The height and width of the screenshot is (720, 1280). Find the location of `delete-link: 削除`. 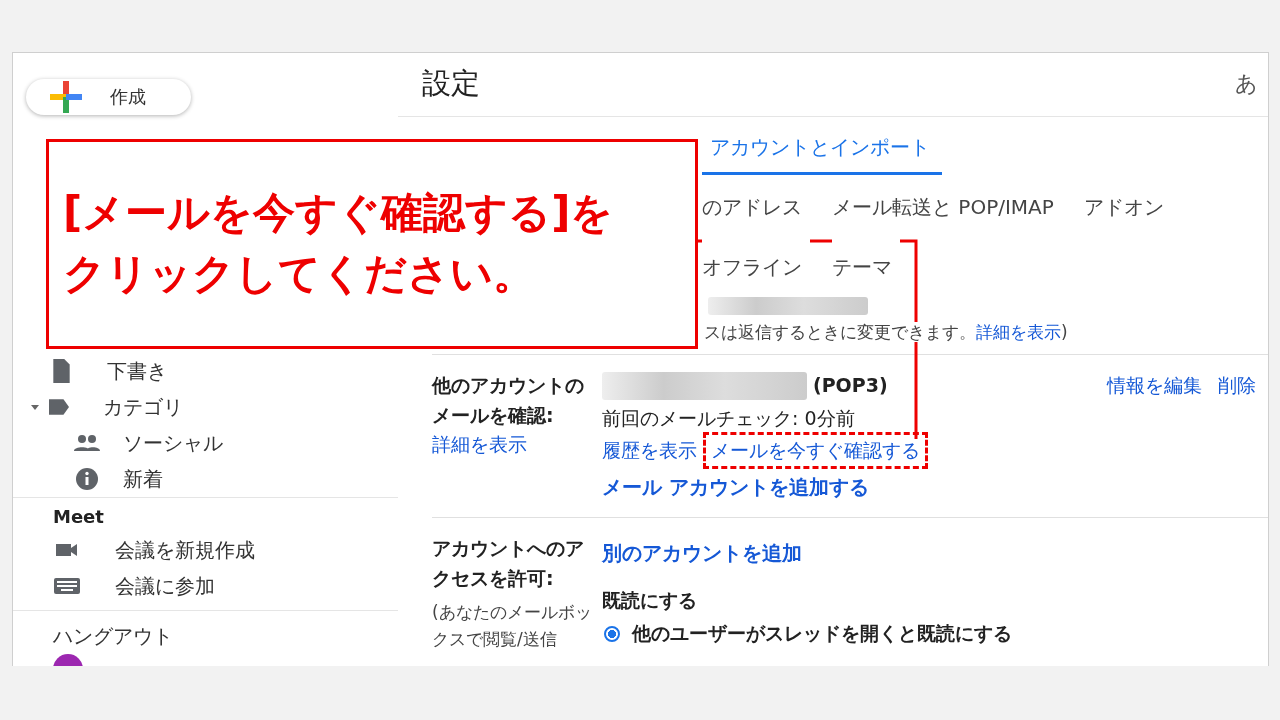

delete-link: 削除 is located at coordinates (1237, 386).